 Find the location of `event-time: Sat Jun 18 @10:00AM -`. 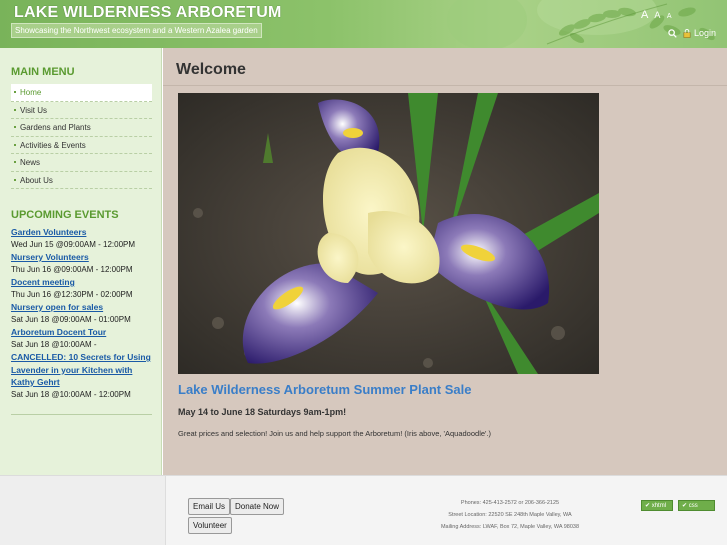

event-time: Sat Jun 18 @10:00AM - is located at coordinates (54, 344).